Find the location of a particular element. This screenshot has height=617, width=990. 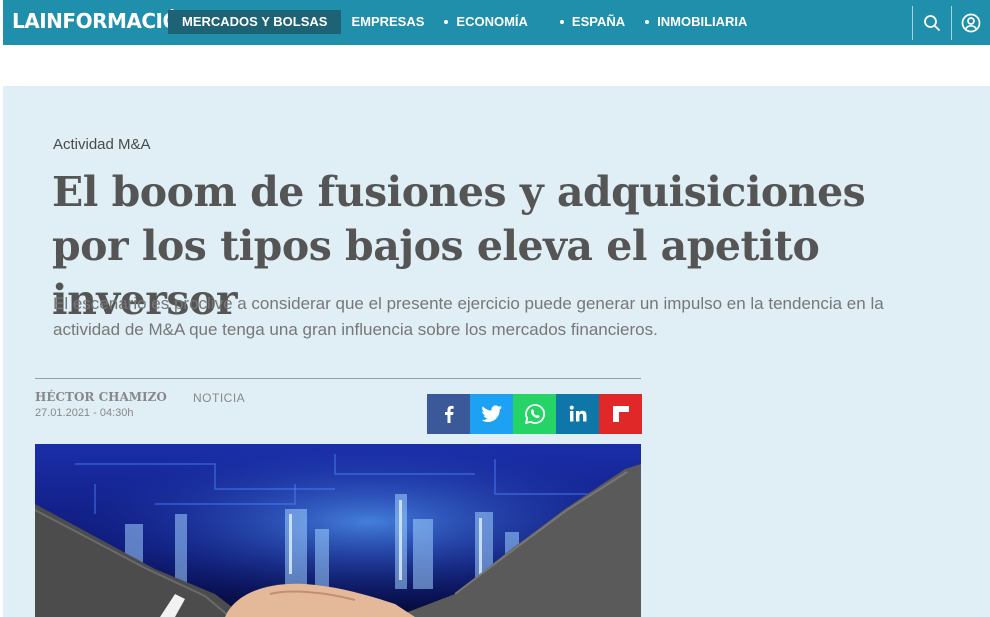

author-name: HÉCTOR CHAMIZO is located at coordinates (101, 397).